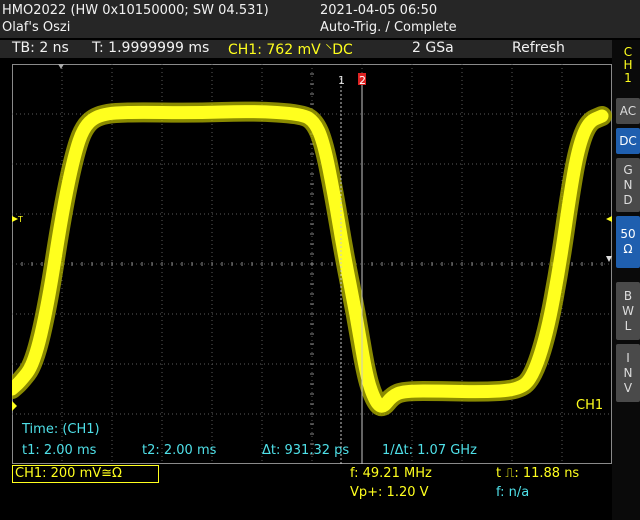 The image size is (640, 520). Describe the element at coordinates (379, 10) in the screenshot. I see `datetime: 2021-04-05 06:50` at that location.